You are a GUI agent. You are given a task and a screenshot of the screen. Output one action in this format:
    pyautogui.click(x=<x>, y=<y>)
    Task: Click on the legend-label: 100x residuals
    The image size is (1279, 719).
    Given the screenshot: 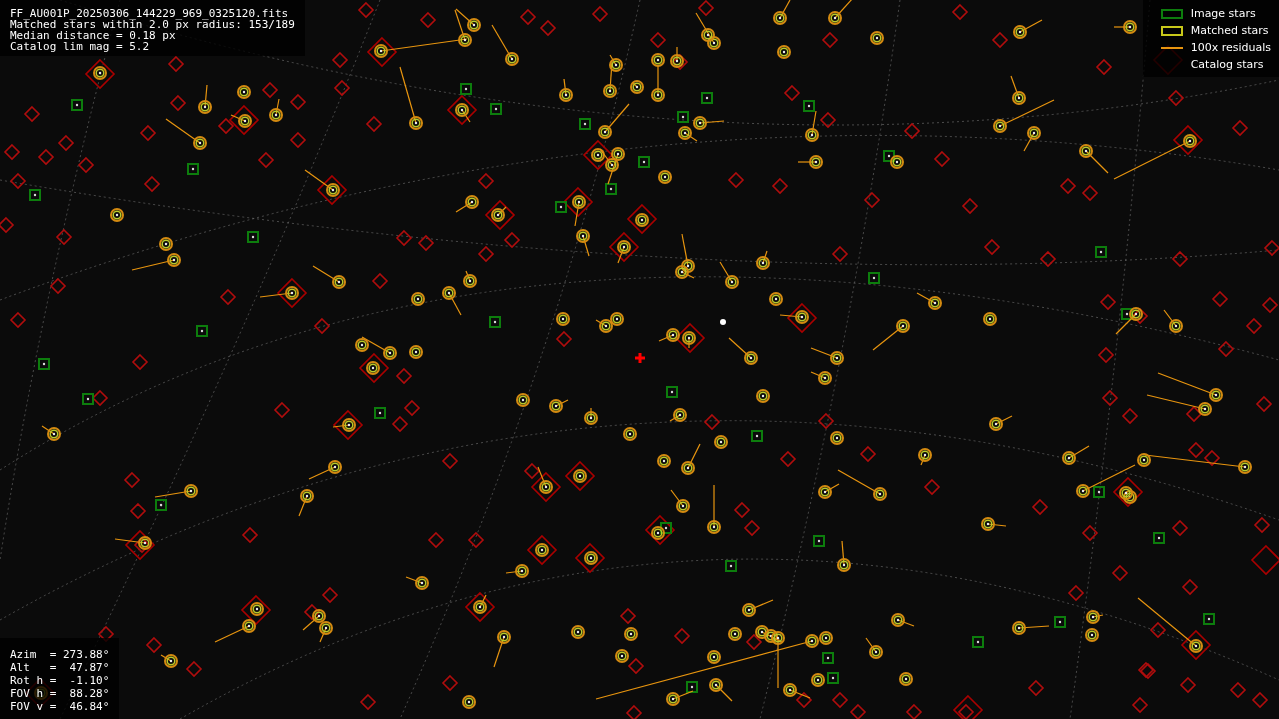 What is the action you would take?
    pyautogui.click(x=1230, y=47)
    